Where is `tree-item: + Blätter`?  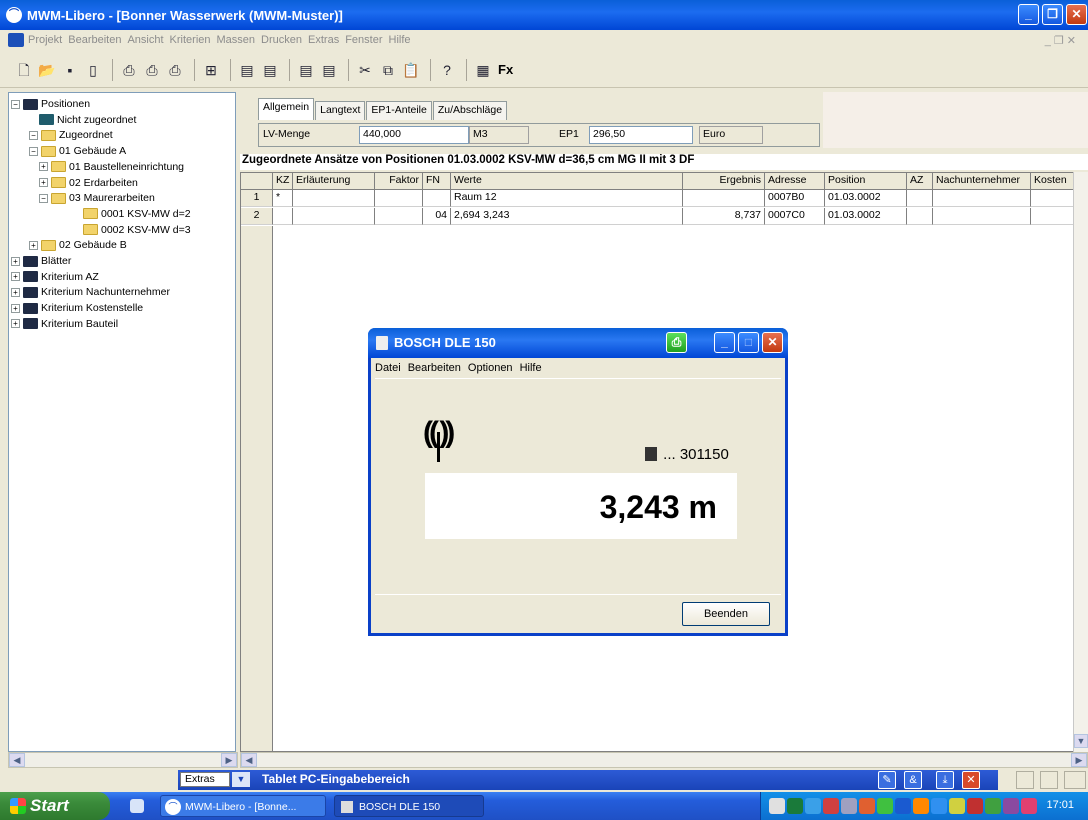 tree-item: + Blätter is located at coordinates (41, 261).